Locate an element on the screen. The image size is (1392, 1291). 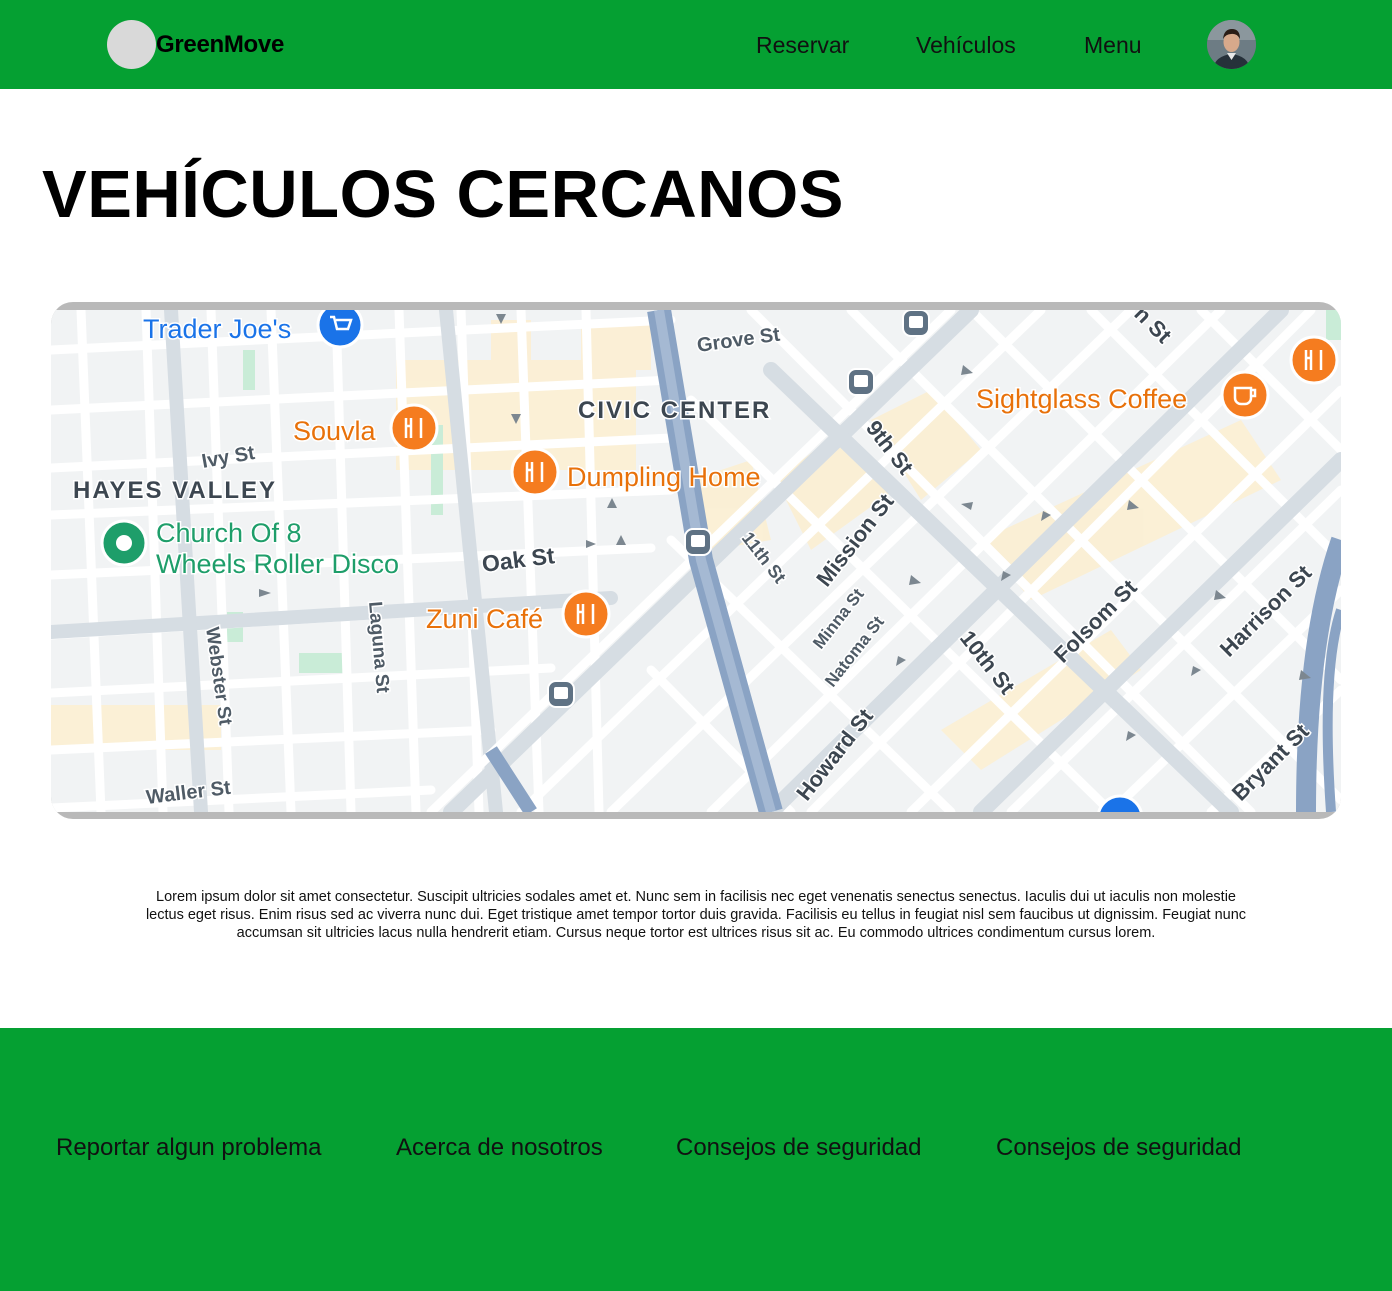
district-label-hayes-valley: HAYES VALLEY is located at coordinates (175, 490).